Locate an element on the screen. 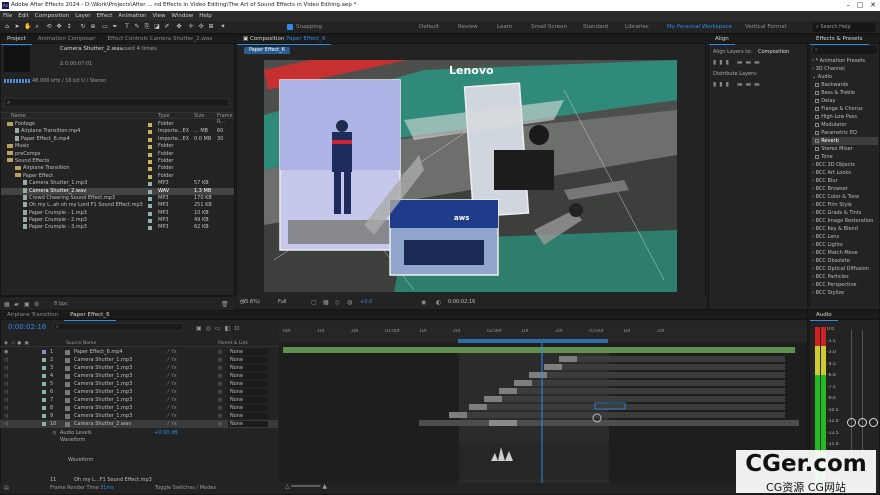 Image resolution: width=880 pixels, height=495 pixels. roto-brush-tool-icon: ✐ is located at coordinates (167, 27).